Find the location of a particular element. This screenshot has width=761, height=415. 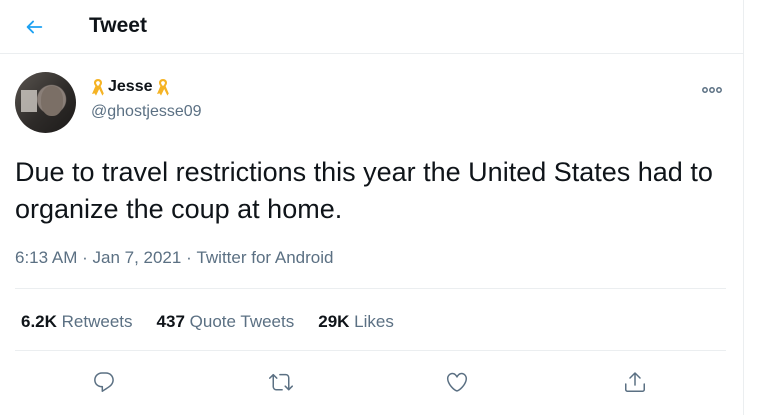

retweets-stat: 6.2K Retweets is located at coordinates (77, 322).